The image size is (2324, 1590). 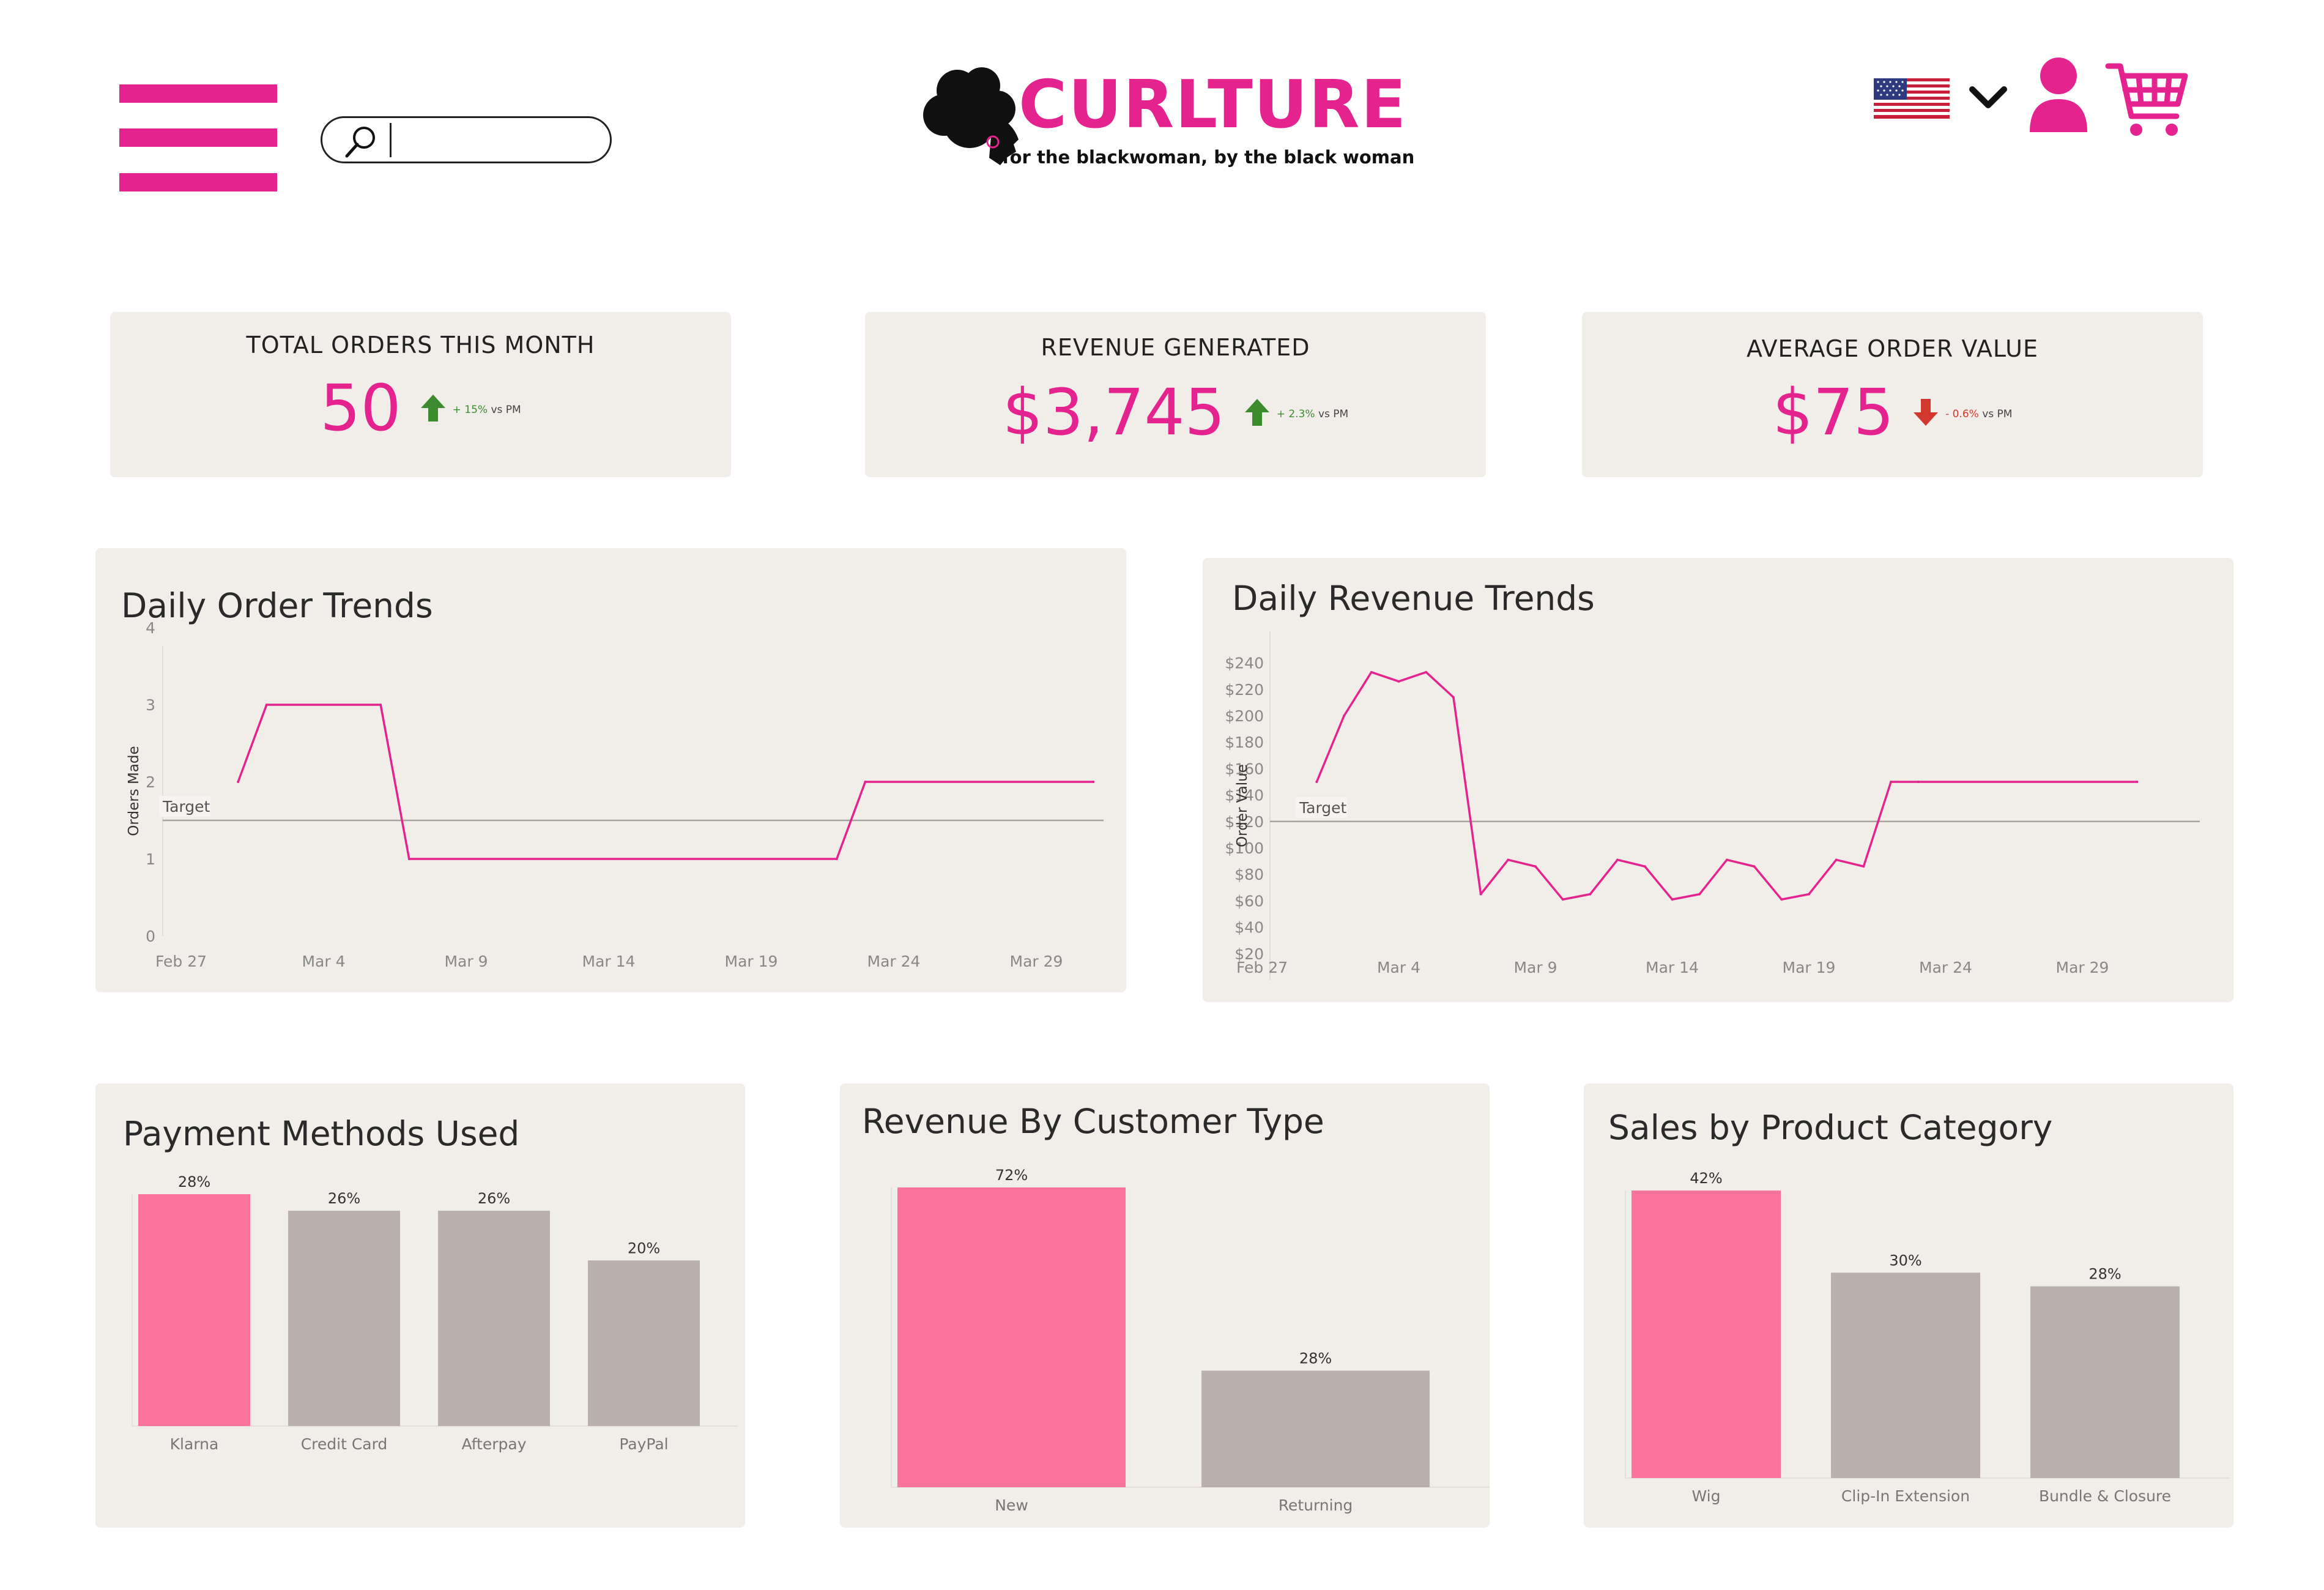 What do you see at coordinates (198, 137) in the screenshot?
I see `menu-hamburger-icon` at bounding box center [198, 137].